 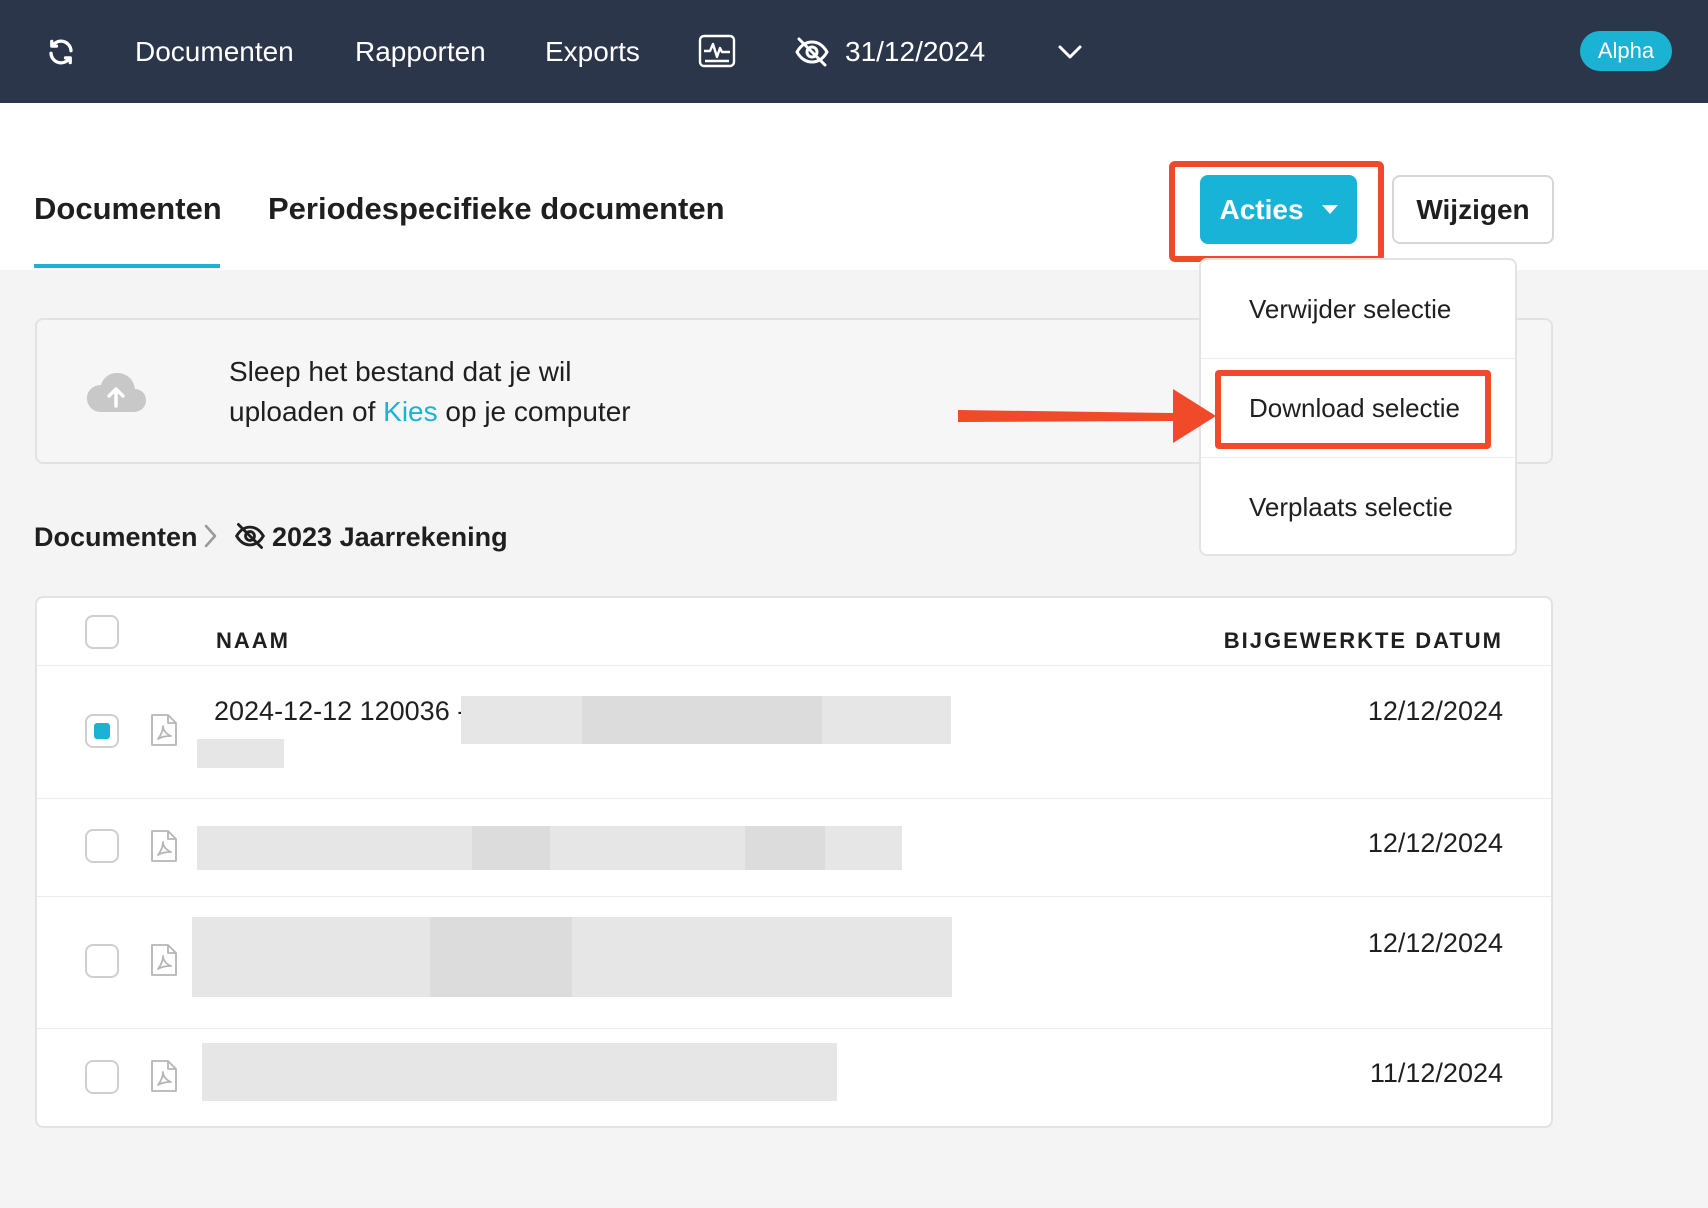 What do you see at coordinates (340, 711) in the screenshot?
I see `row-name: 2024-12-12 120036 -` at bounding box center [340, 711].